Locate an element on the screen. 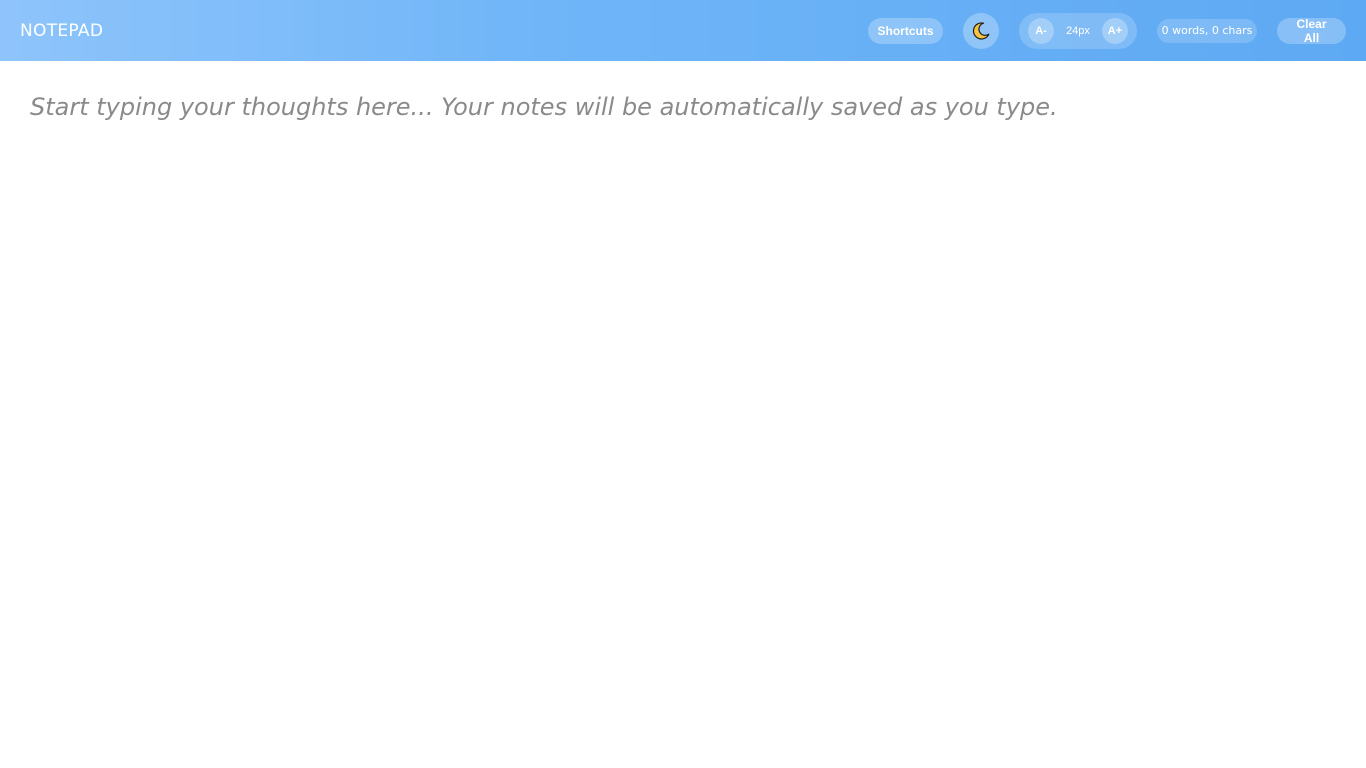 The image size is (1366, 768). font-increase-button: A+ is located at coordinates (1114, 30).